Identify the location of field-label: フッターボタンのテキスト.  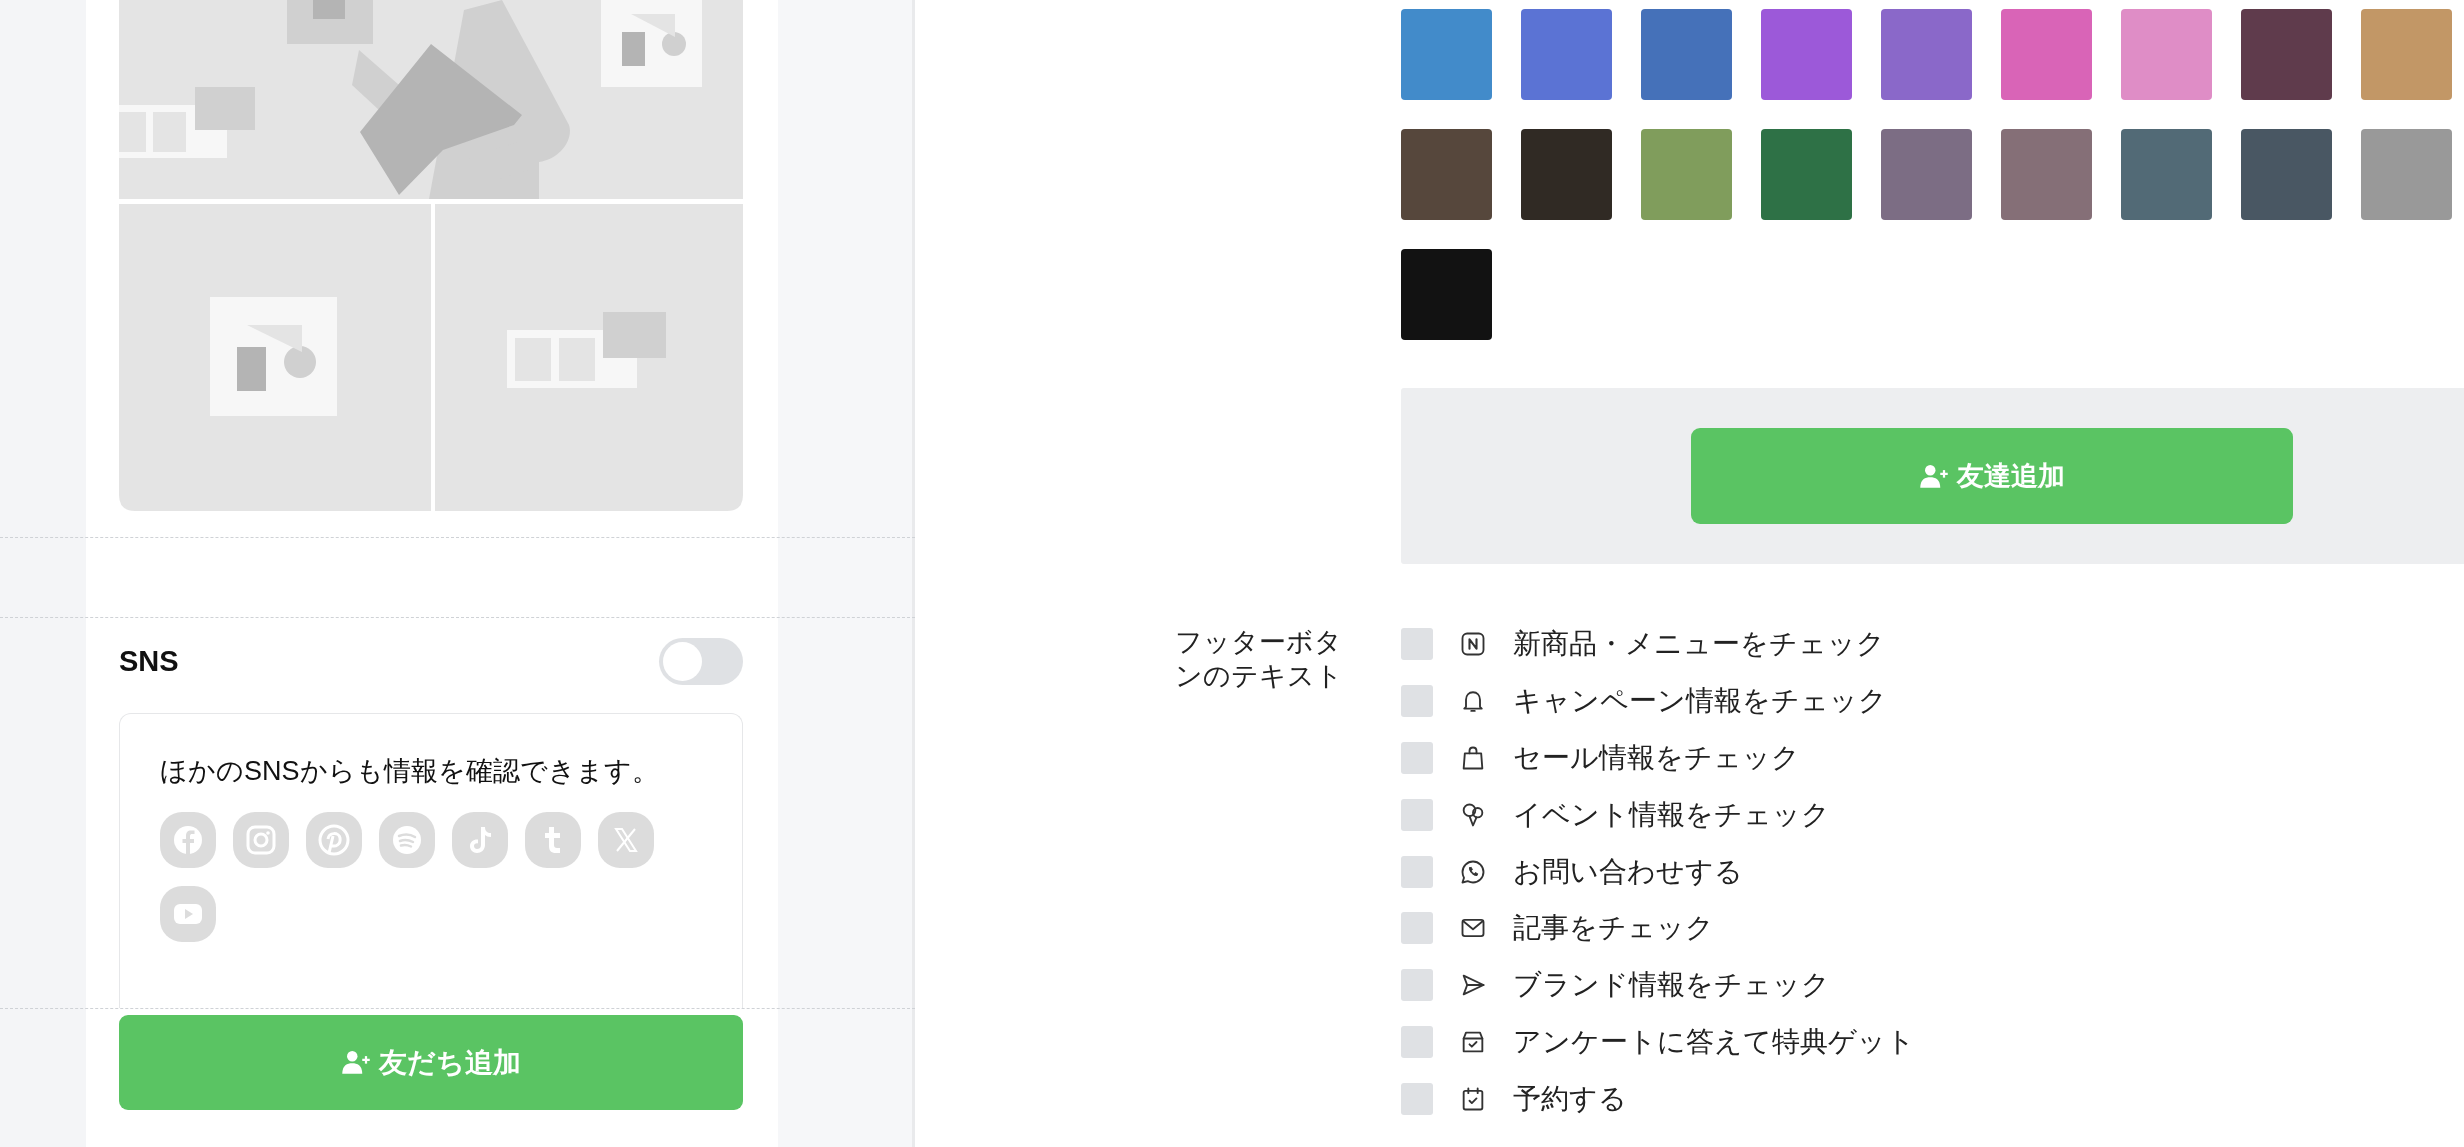
(1259, 659).